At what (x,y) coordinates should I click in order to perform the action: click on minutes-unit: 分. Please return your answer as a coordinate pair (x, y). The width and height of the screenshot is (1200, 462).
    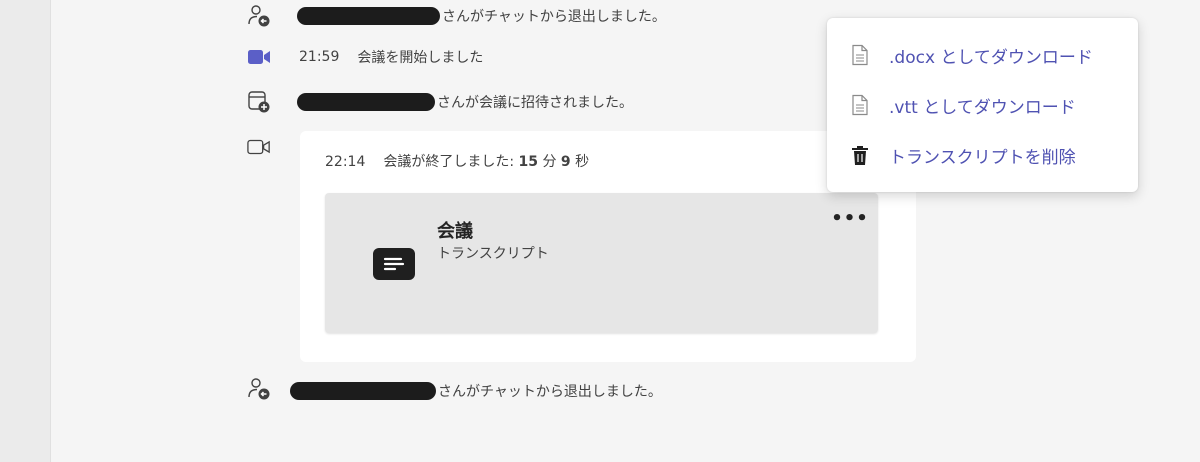
    Looking at the image, I should click on (549, 162).